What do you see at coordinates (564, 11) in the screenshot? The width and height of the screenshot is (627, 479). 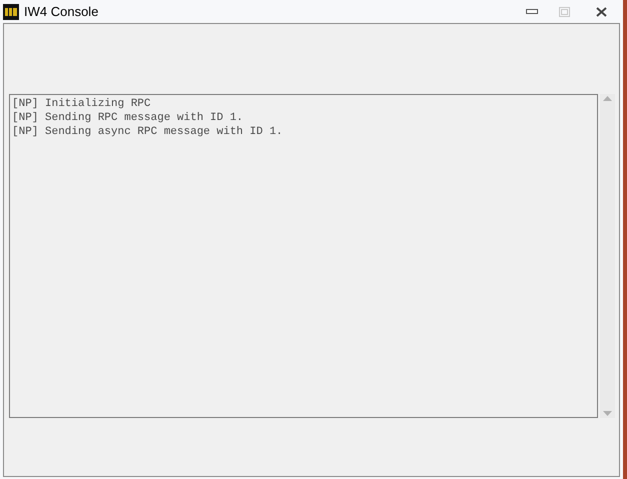 I see `maximize-icon` at bounding box center [564, 11].